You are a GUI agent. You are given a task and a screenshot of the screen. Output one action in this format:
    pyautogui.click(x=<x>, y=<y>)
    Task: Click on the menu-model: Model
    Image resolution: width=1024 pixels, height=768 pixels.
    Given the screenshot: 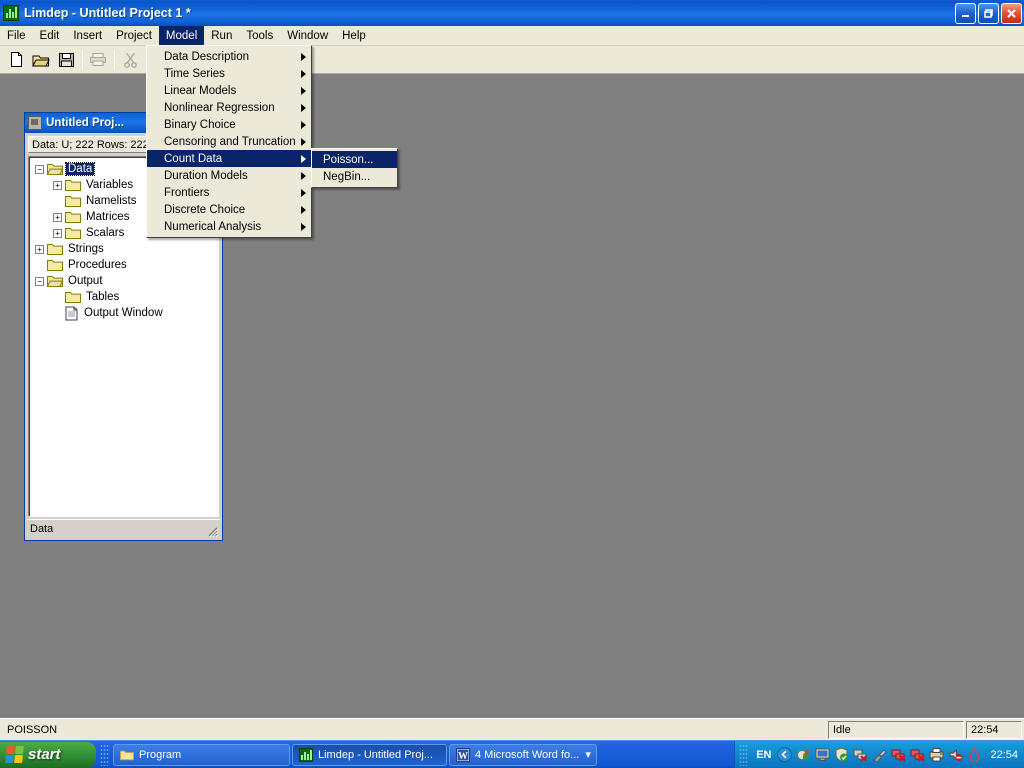 What is the action you would take?
    pyautogui.click(x=181, y=35)
    